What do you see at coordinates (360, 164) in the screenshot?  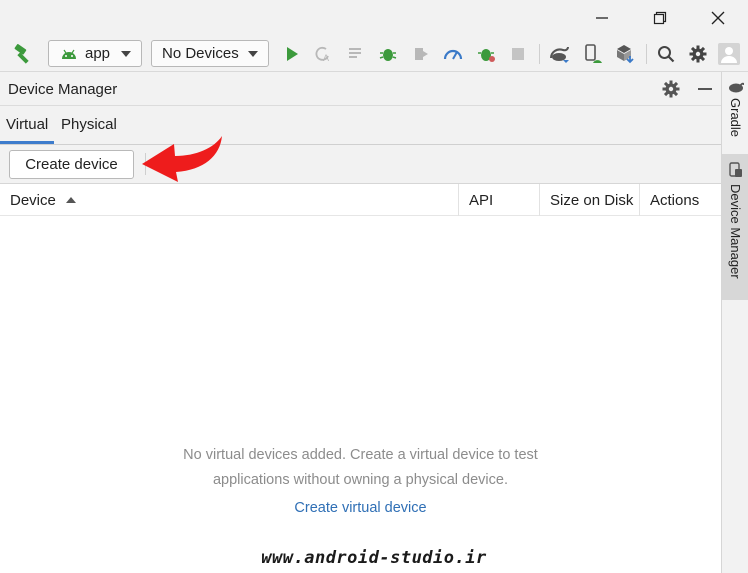 I see `device-action-bar: Create device` at bounding box center [360, 164].